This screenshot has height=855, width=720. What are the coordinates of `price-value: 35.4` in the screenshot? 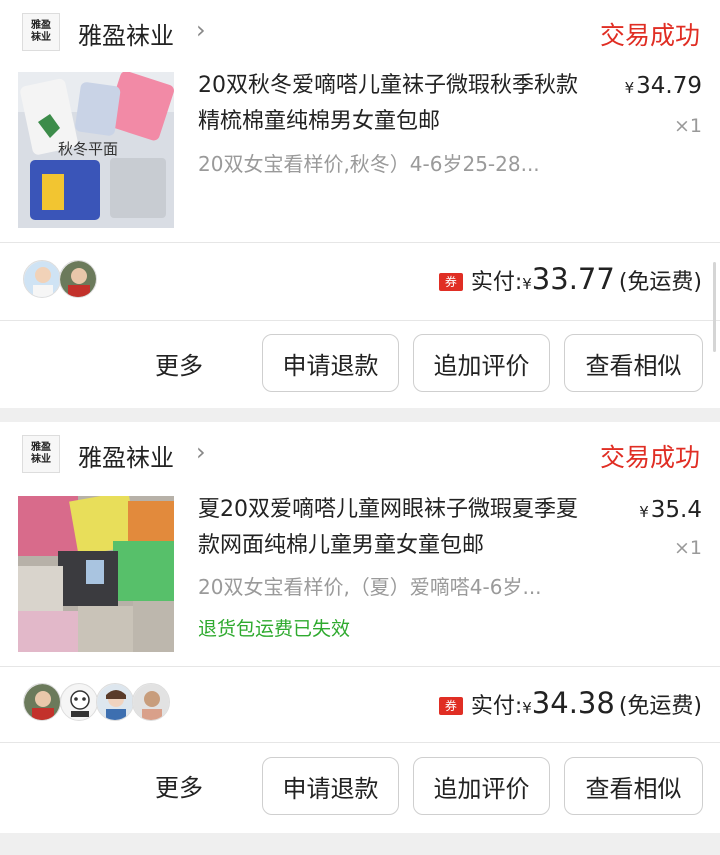 It's located at (676, 510).